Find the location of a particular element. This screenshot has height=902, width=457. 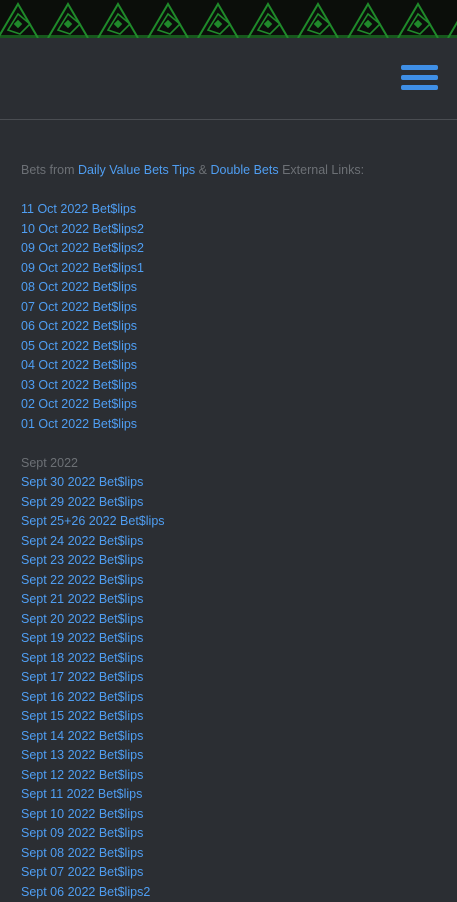

list-item: Sept 22 2022 Bet$lips is located at coordinates (231, 581).